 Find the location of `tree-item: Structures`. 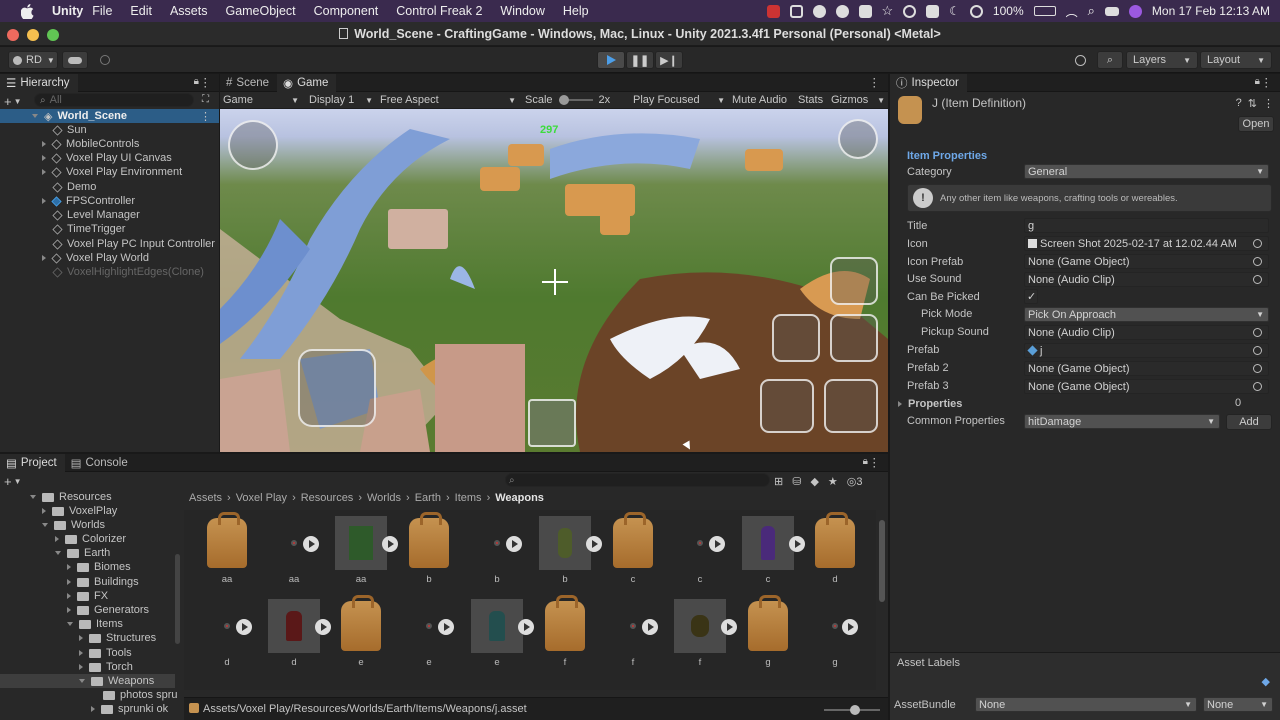

tree-item: Structures is located at coordinates (117, 638).